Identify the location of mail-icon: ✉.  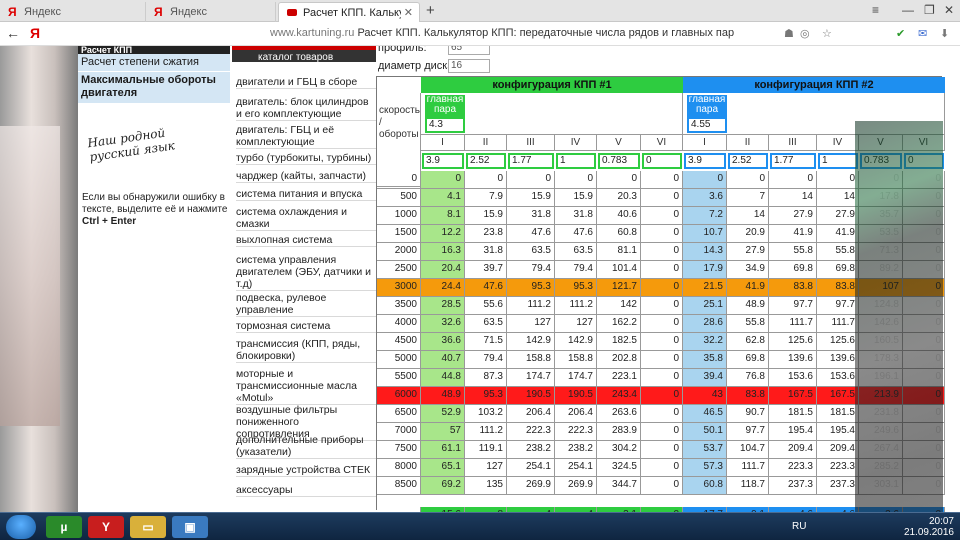
(922, 33).